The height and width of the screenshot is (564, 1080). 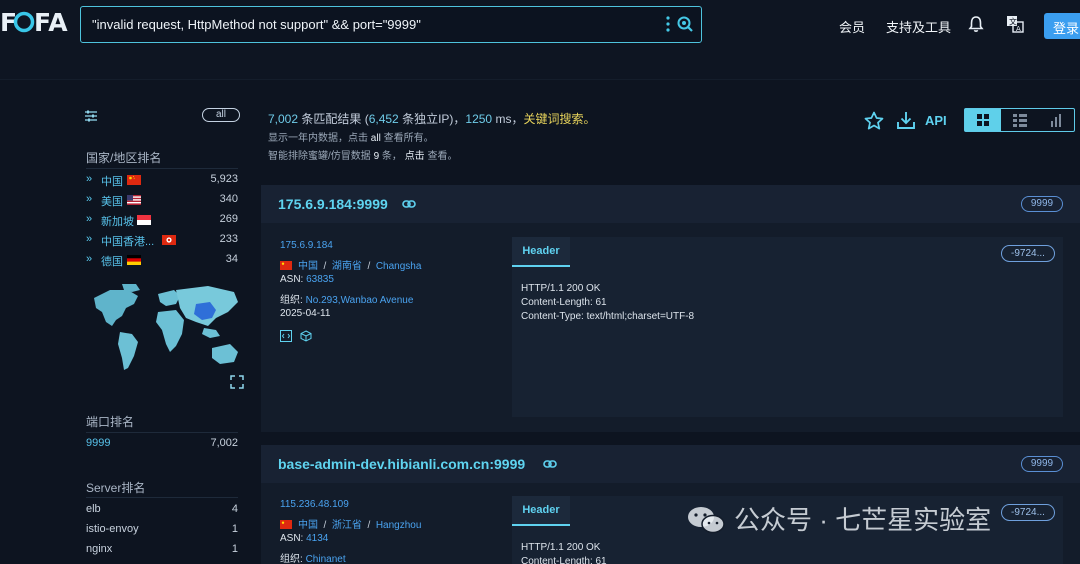 What do you see at coordinates (51, 22) in the screenshot?
I see `svg-text: FA` at bounding box center [51, 22].